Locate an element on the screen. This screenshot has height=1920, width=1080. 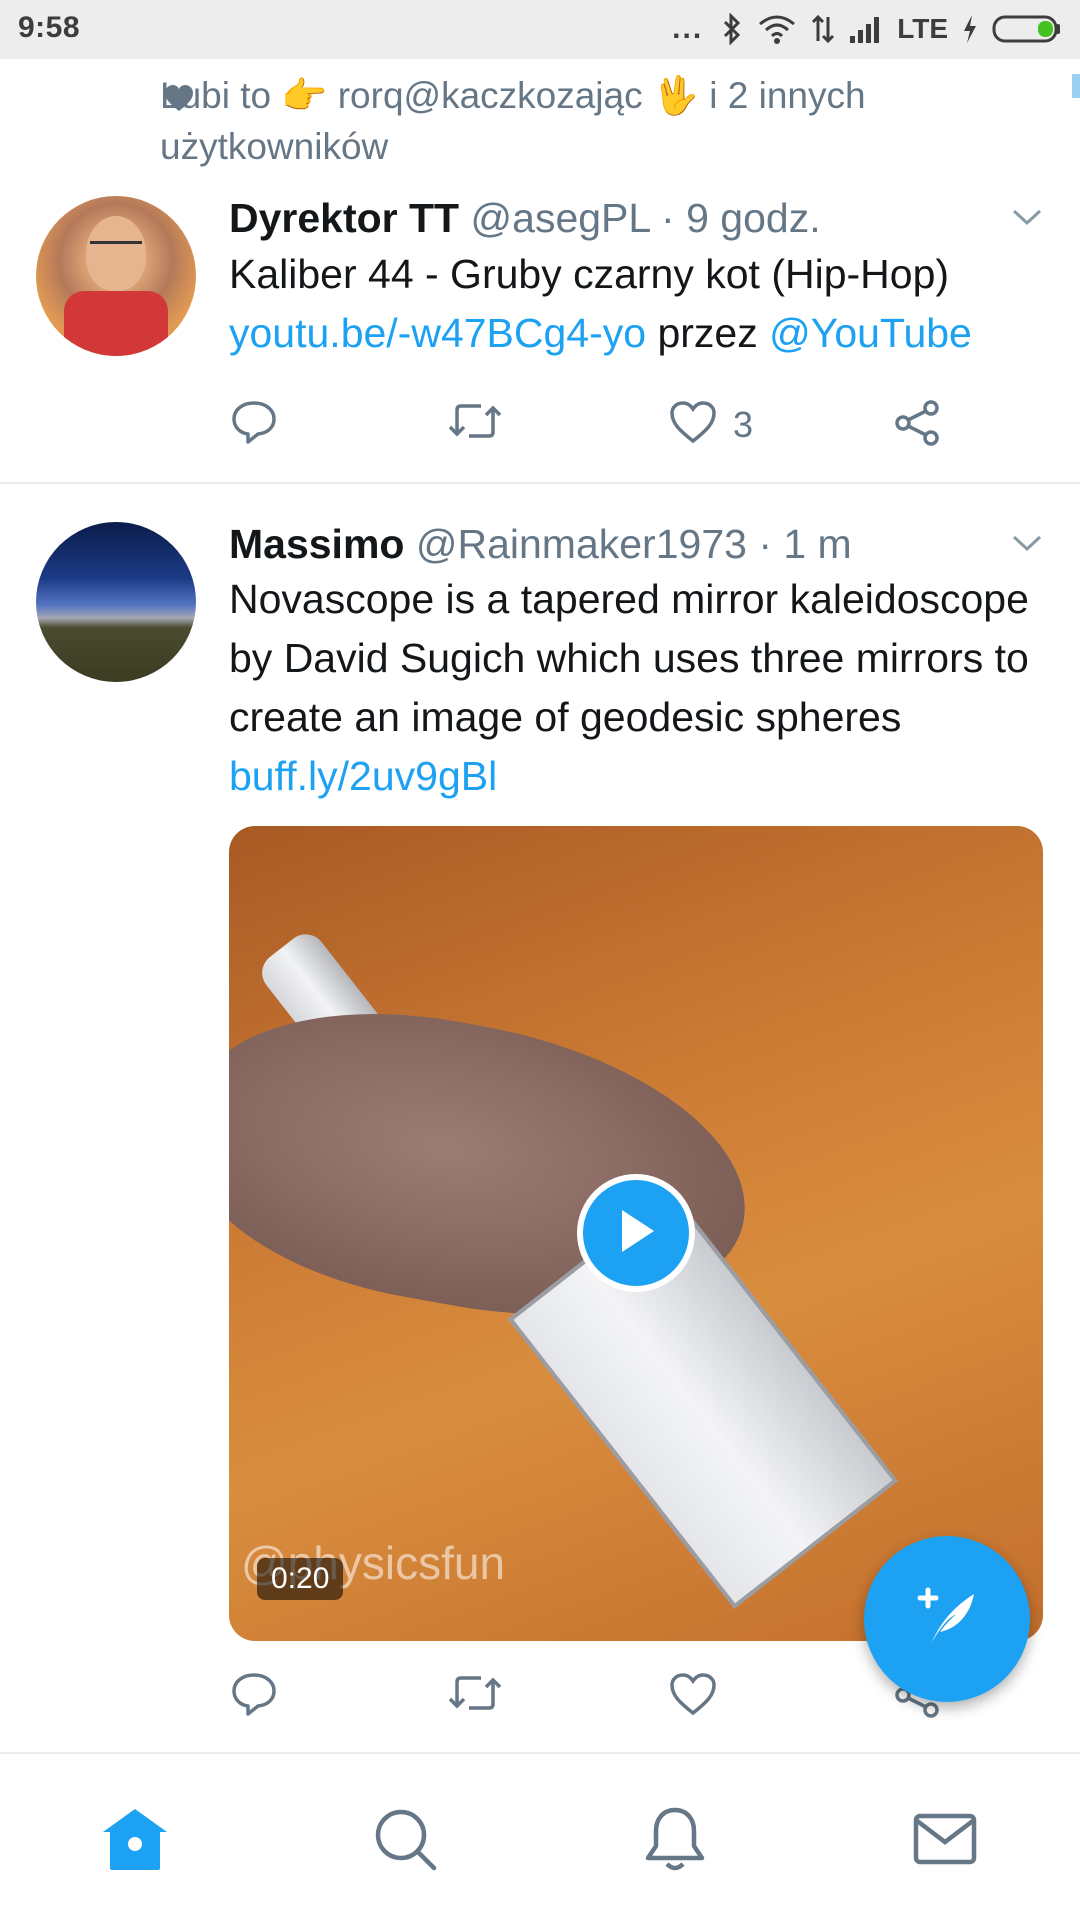
tweet-actions is located at coordinates (609, 1702).